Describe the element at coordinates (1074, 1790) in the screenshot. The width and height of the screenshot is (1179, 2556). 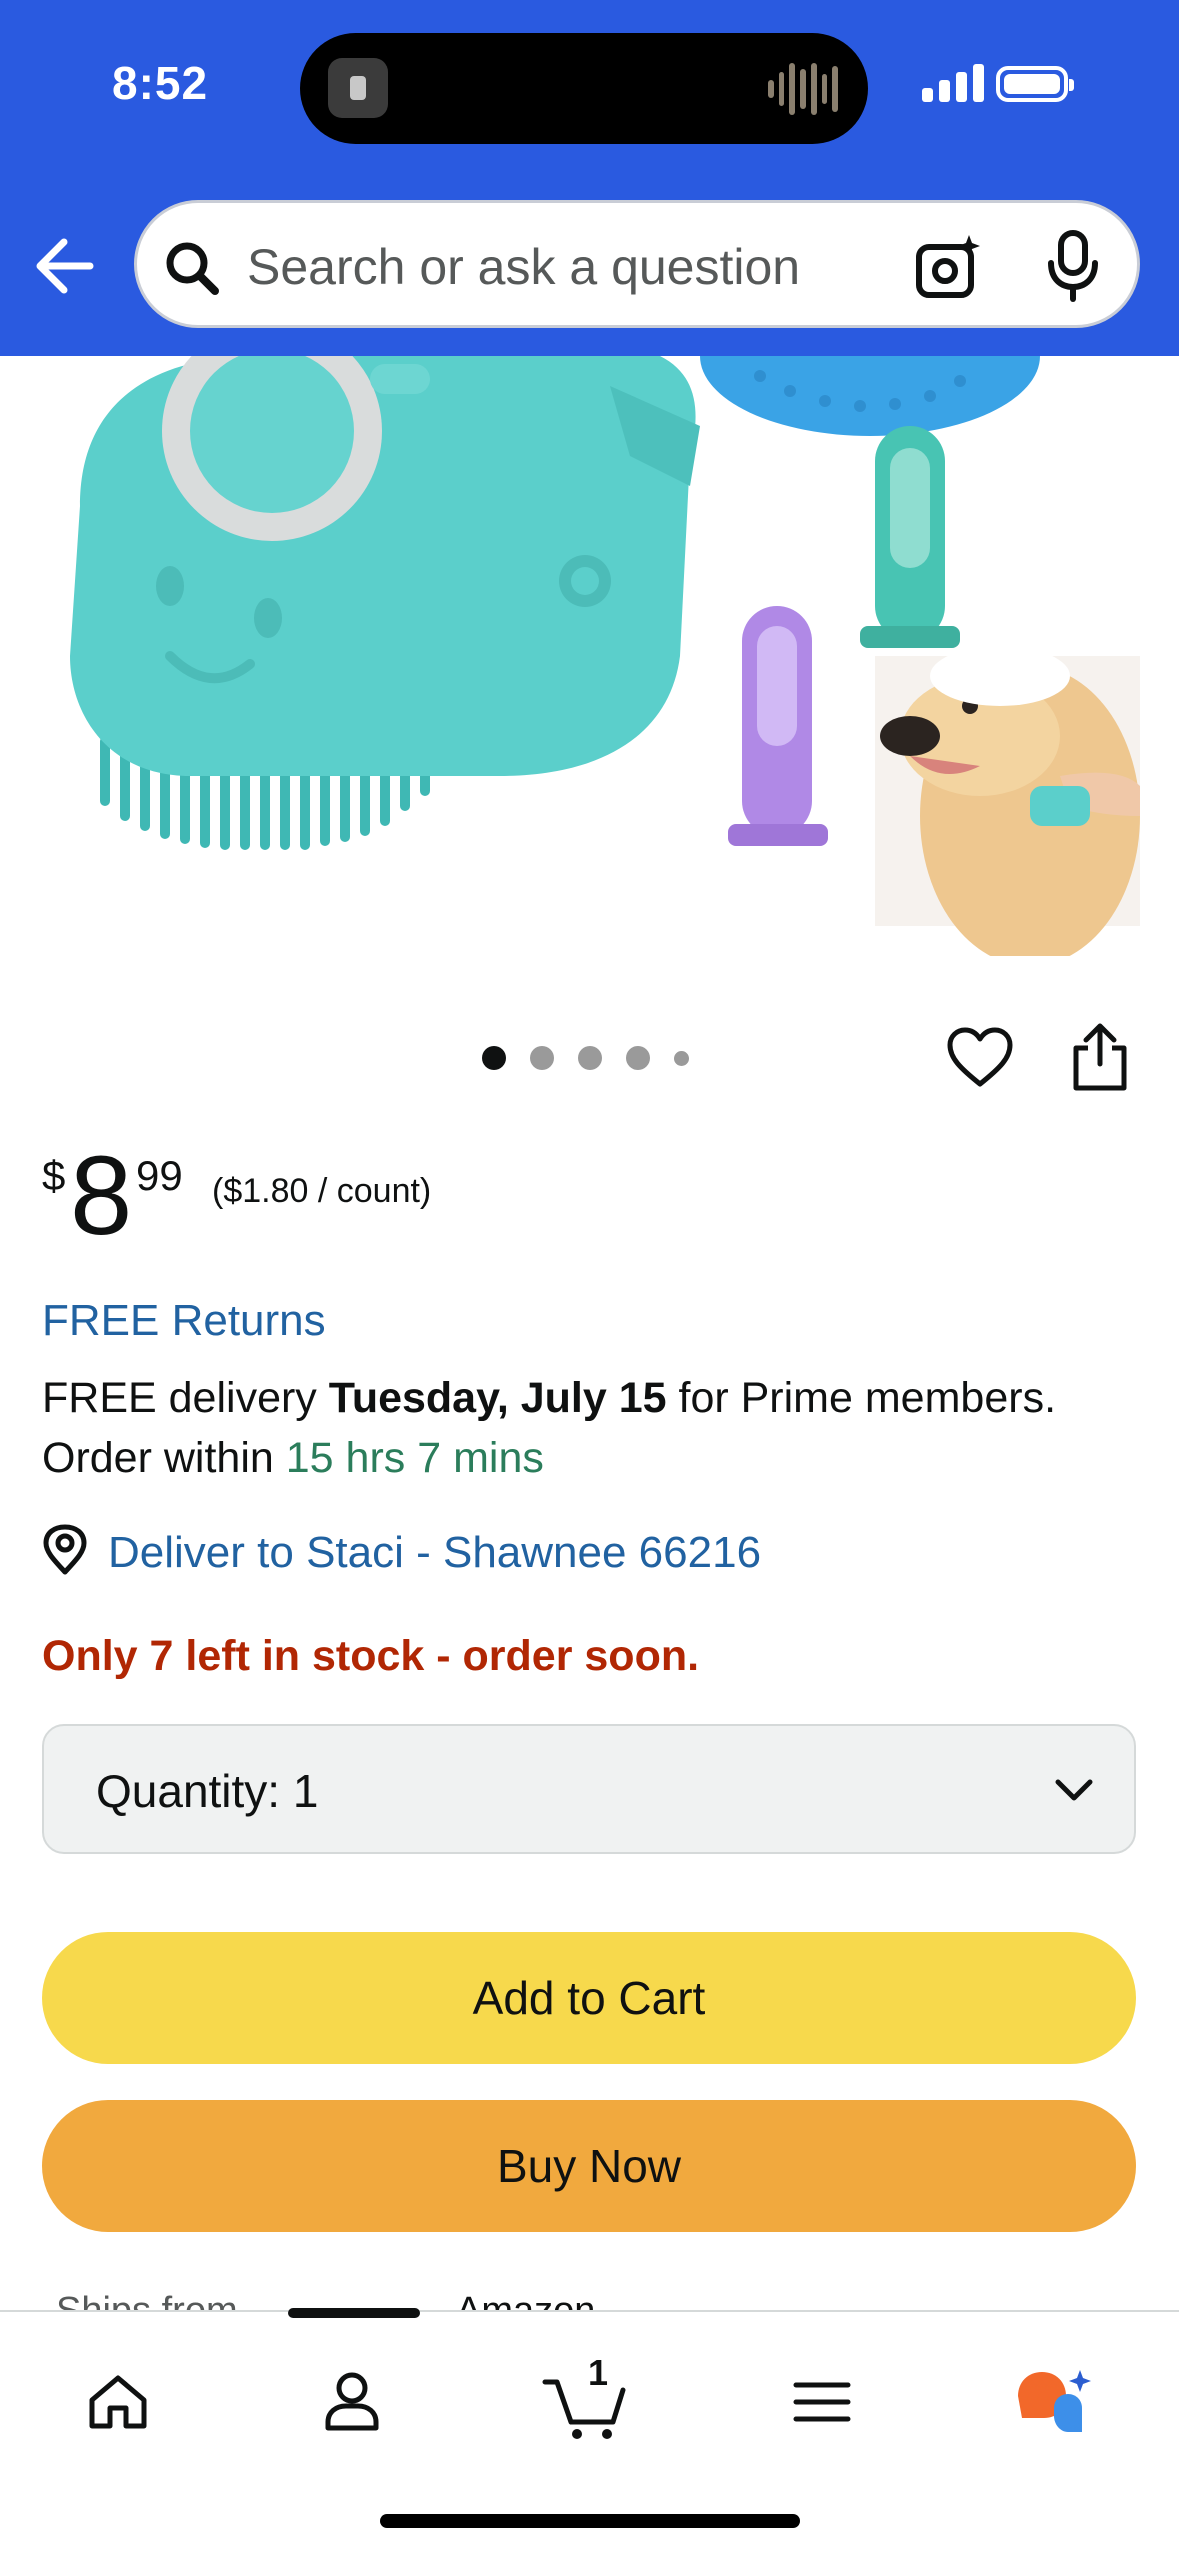
I see `chevron-down-icon` at that location.